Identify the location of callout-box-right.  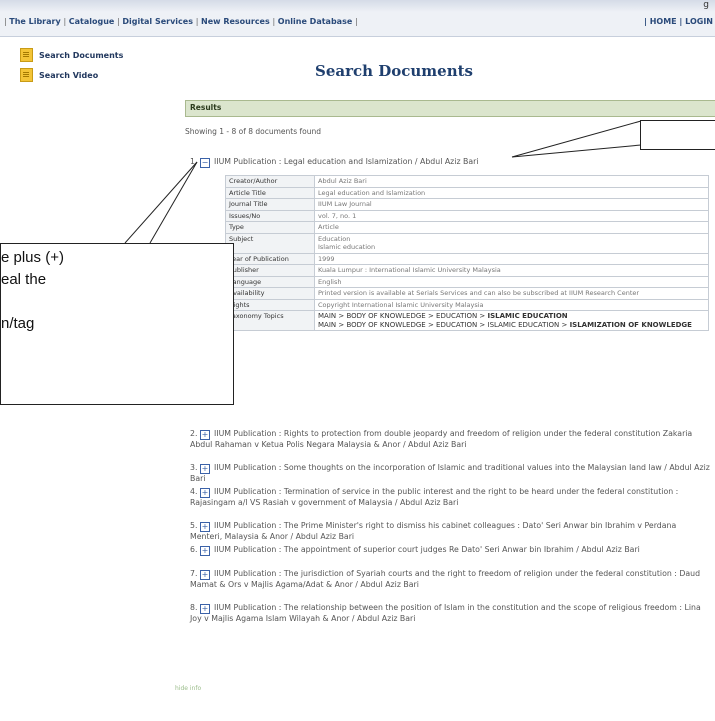
(677, 135).